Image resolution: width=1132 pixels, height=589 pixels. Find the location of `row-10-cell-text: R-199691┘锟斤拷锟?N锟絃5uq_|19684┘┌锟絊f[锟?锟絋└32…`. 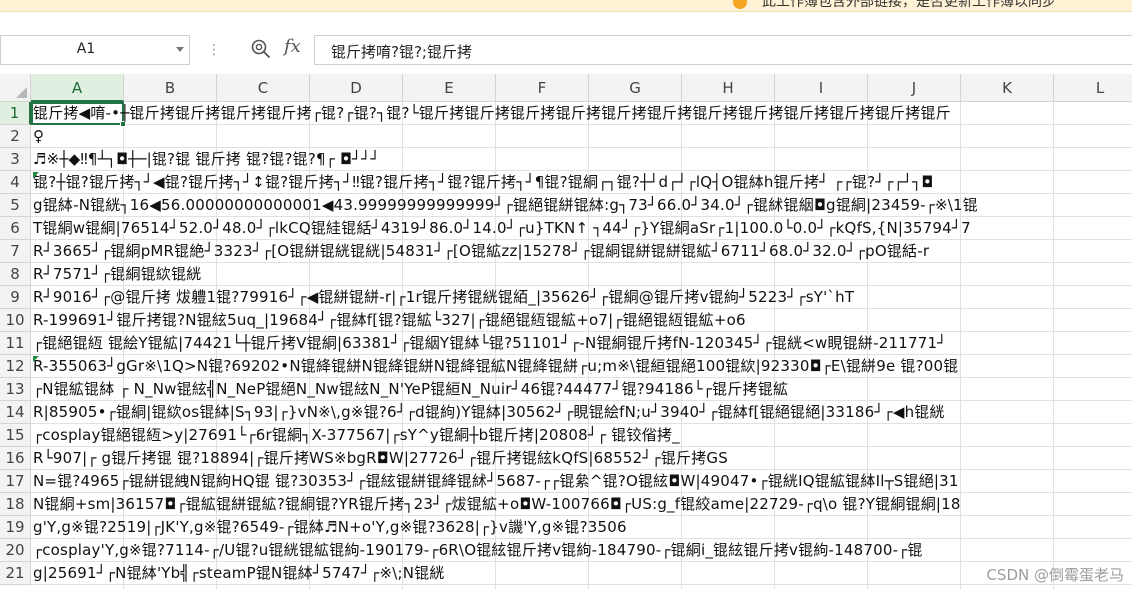

row-10-cell-text: R-199691┘锟斤拷锟?N锟絃5uq_|19684┘┌锟絊f[锟?锟絋└32… is located at coordinates (582, 320).